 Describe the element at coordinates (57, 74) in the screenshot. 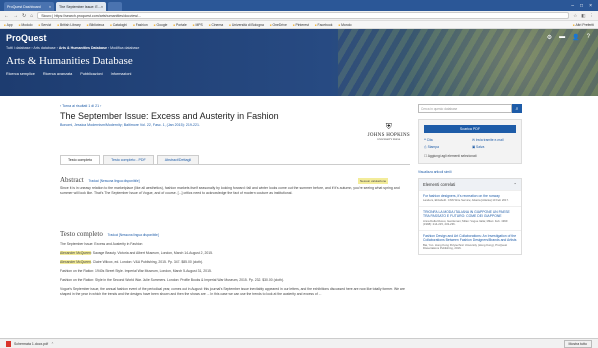

I see `nav-advanced-search: Ricerca avanzata` at that location.